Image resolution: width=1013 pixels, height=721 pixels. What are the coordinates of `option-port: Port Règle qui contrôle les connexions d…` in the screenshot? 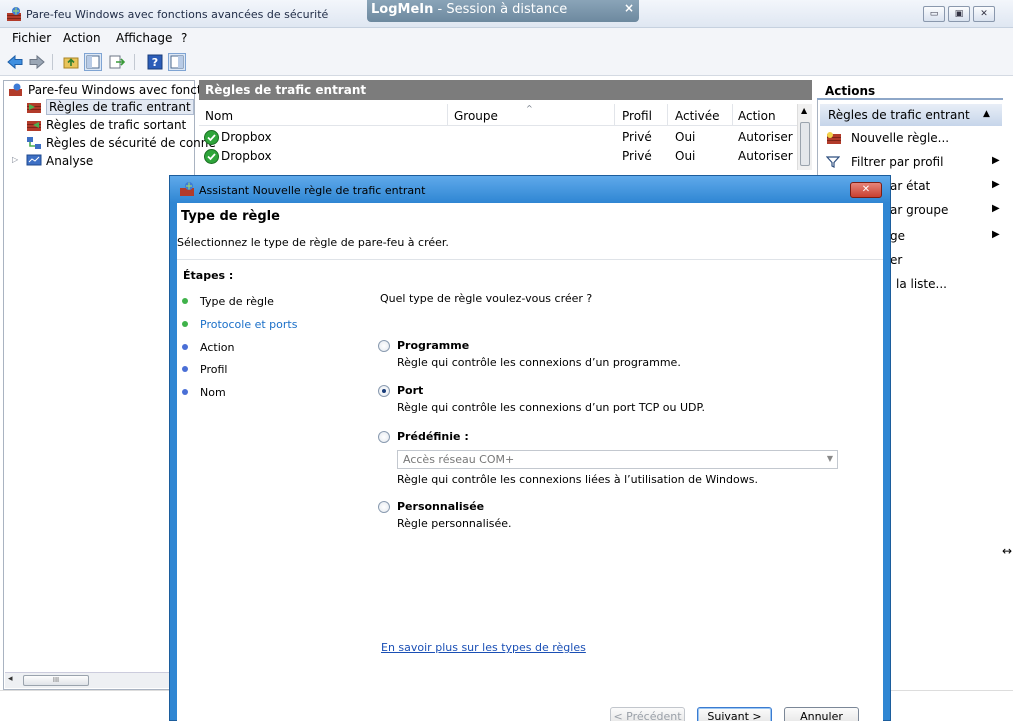 It's located at (608, 400).